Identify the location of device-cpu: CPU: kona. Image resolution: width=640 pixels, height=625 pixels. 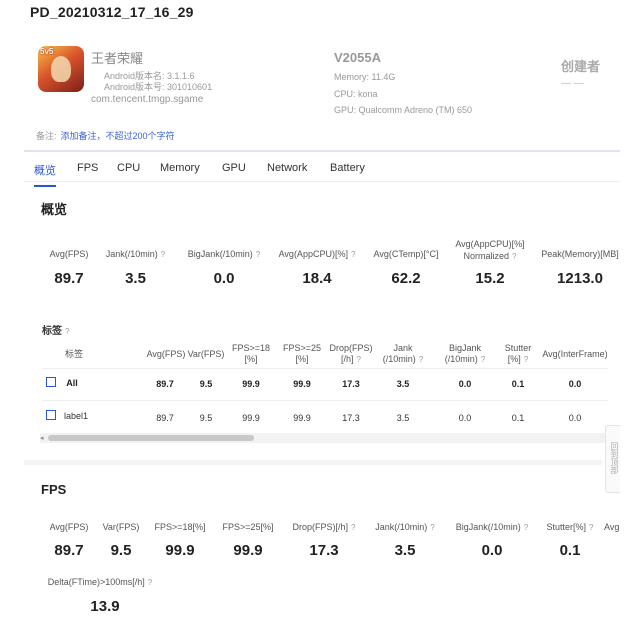
(356, 94).